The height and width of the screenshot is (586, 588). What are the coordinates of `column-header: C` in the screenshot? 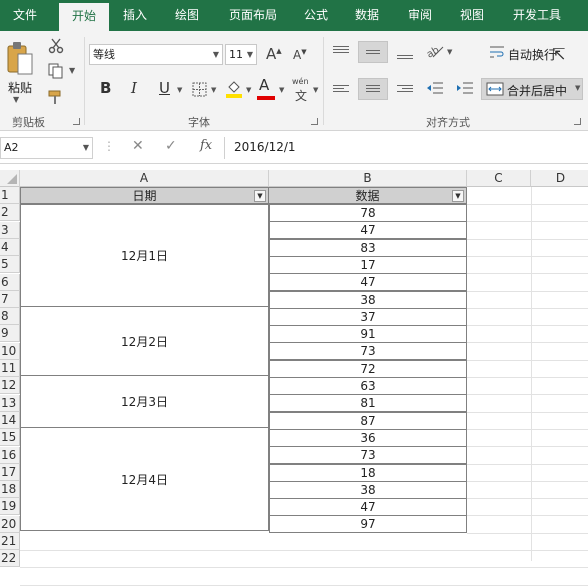 It's located at (499, 178).